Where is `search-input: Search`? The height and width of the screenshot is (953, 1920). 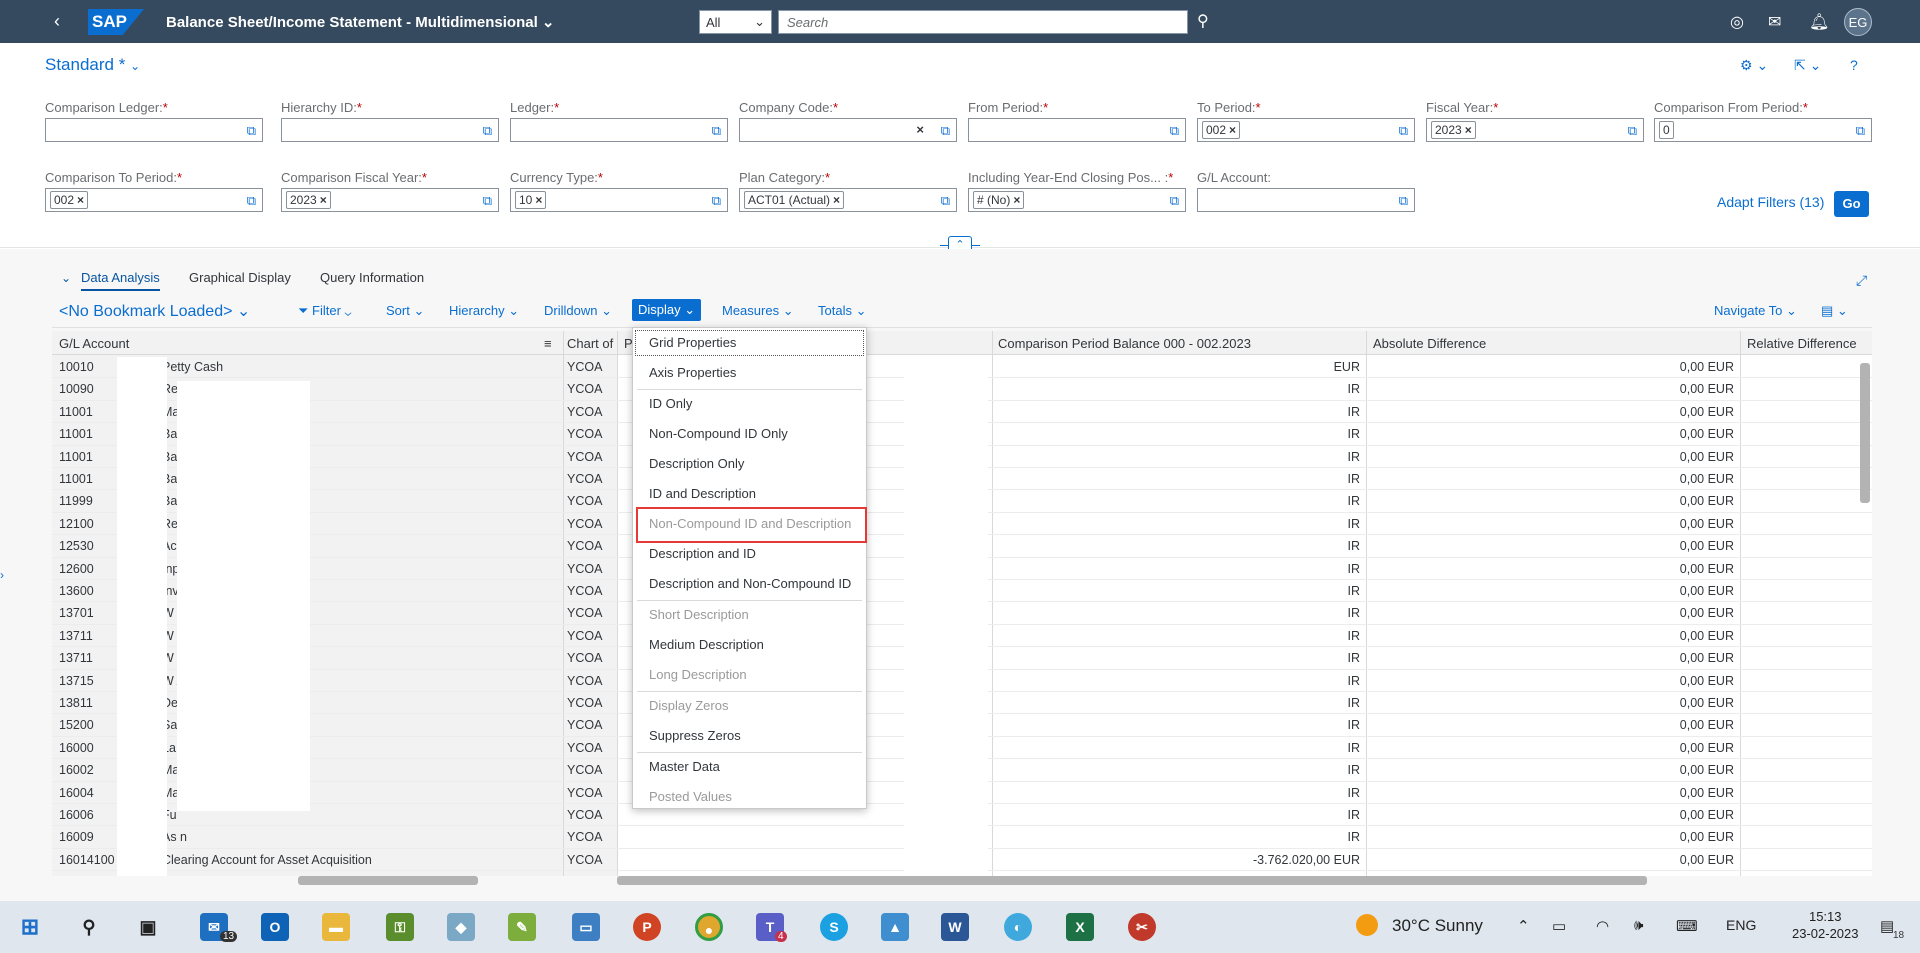
search-input: Search is located at coordinates (983, 22).